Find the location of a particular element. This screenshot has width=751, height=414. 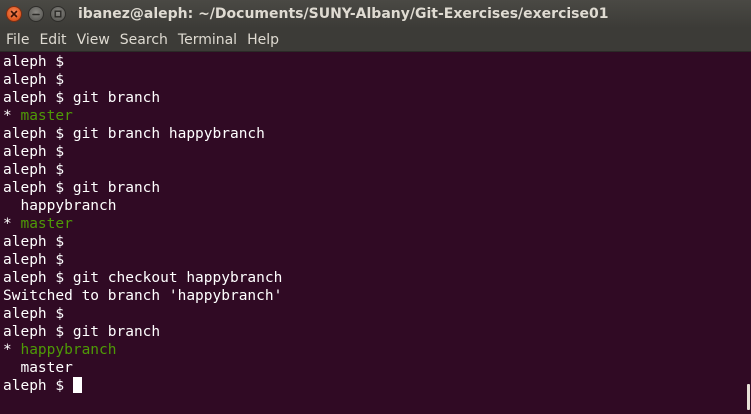

terminal-line: Switched to branch 'happybranch' is located at coordinates (142, 296).